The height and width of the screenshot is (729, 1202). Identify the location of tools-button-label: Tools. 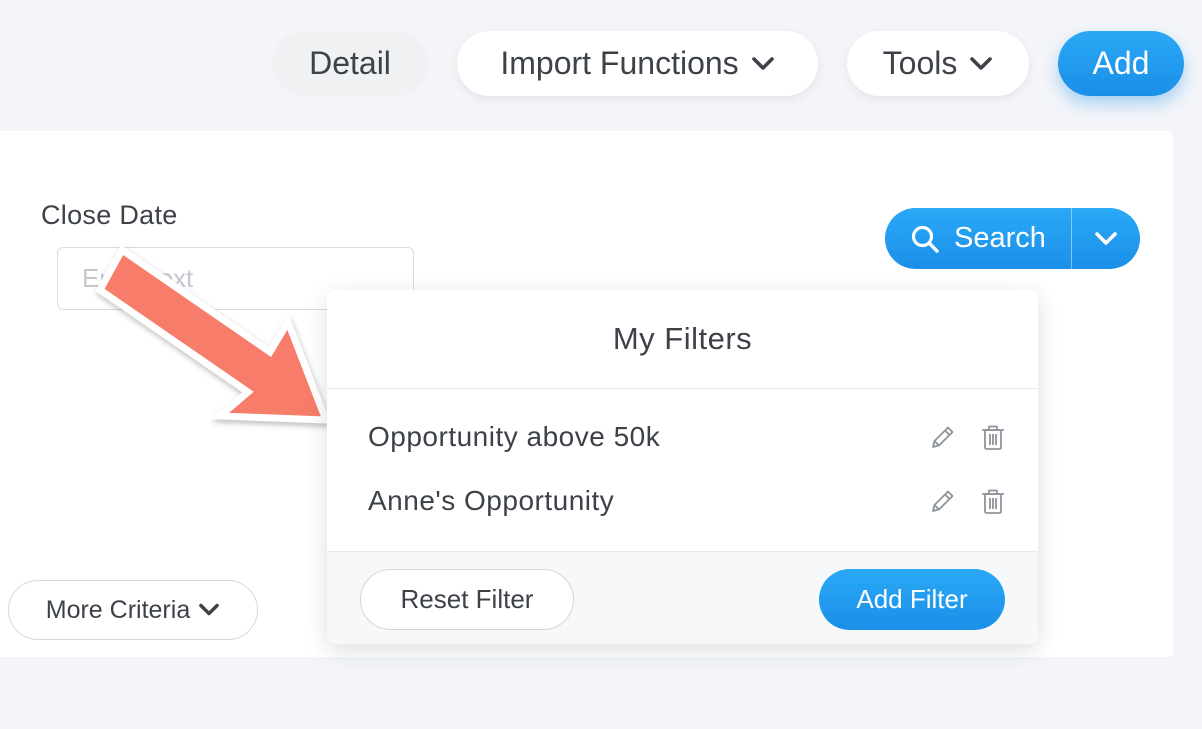
(920, 63).